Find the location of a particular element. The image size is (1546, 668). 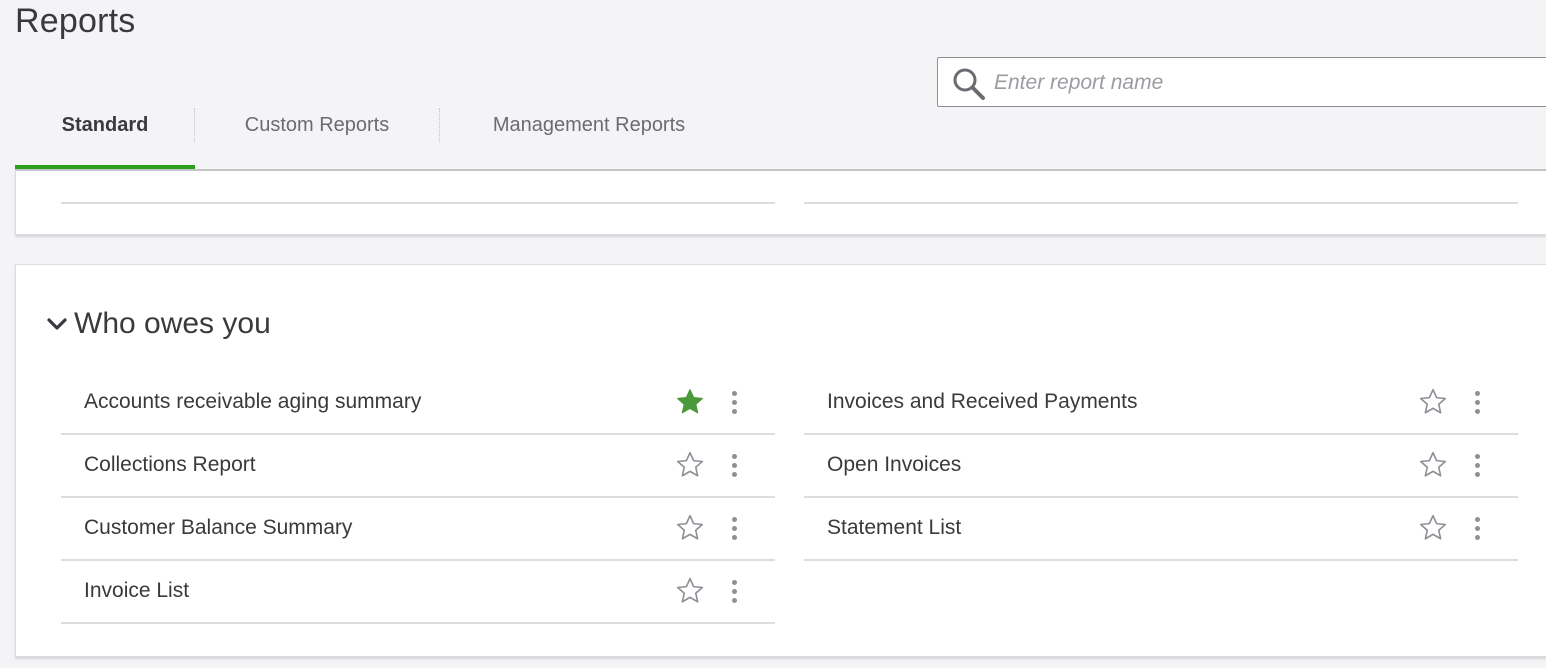

report-row: Accounts receivable aging summary is located at coordinates (418, 403).